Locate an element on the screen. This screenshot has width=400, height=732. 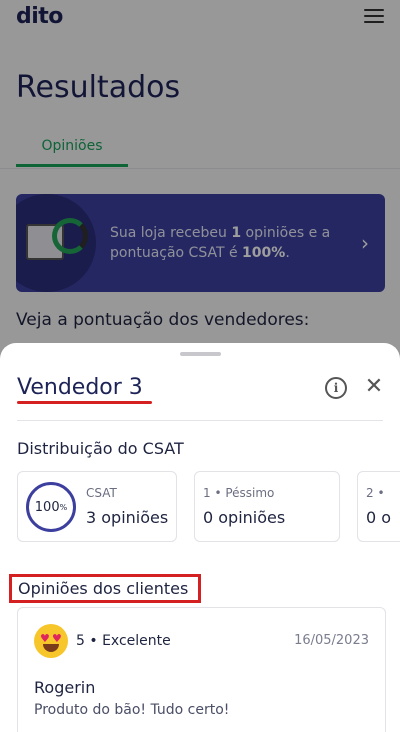
card-value: 0 o is located at coordinates (379, 517).